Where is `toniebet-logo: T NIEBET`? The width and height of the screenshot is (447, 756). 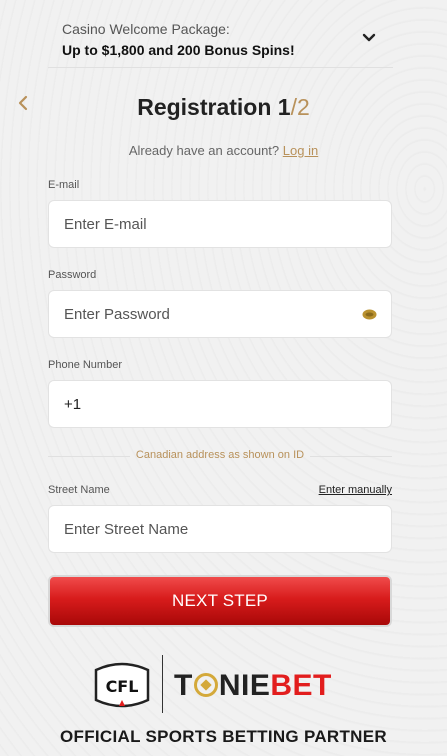 toniebet-logo: T NIEBET is located at coordinates (253, 686).